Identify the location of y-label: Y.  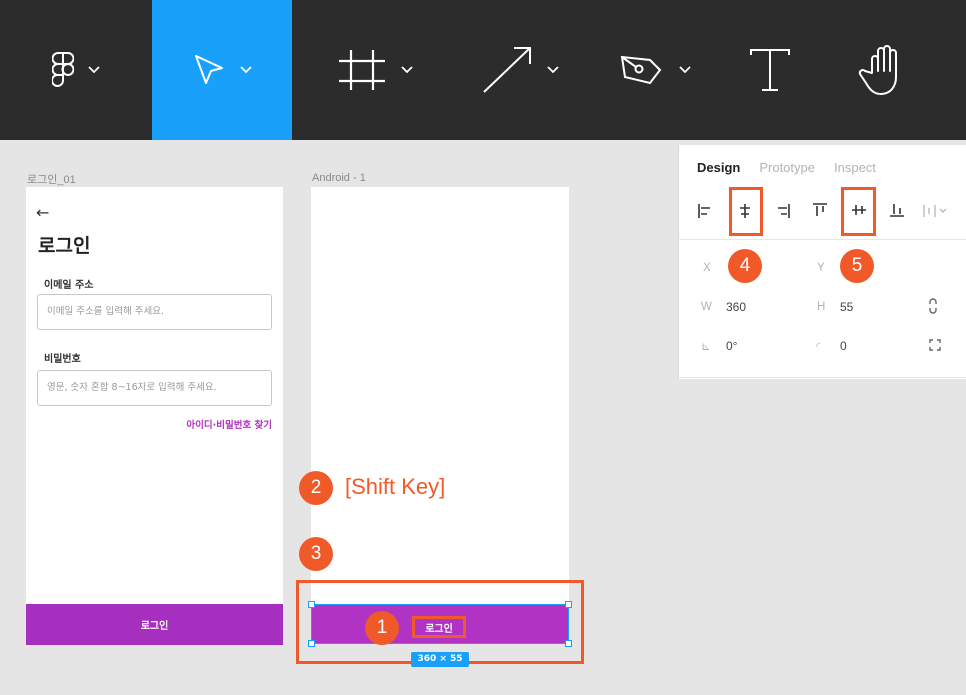
(821, 268).